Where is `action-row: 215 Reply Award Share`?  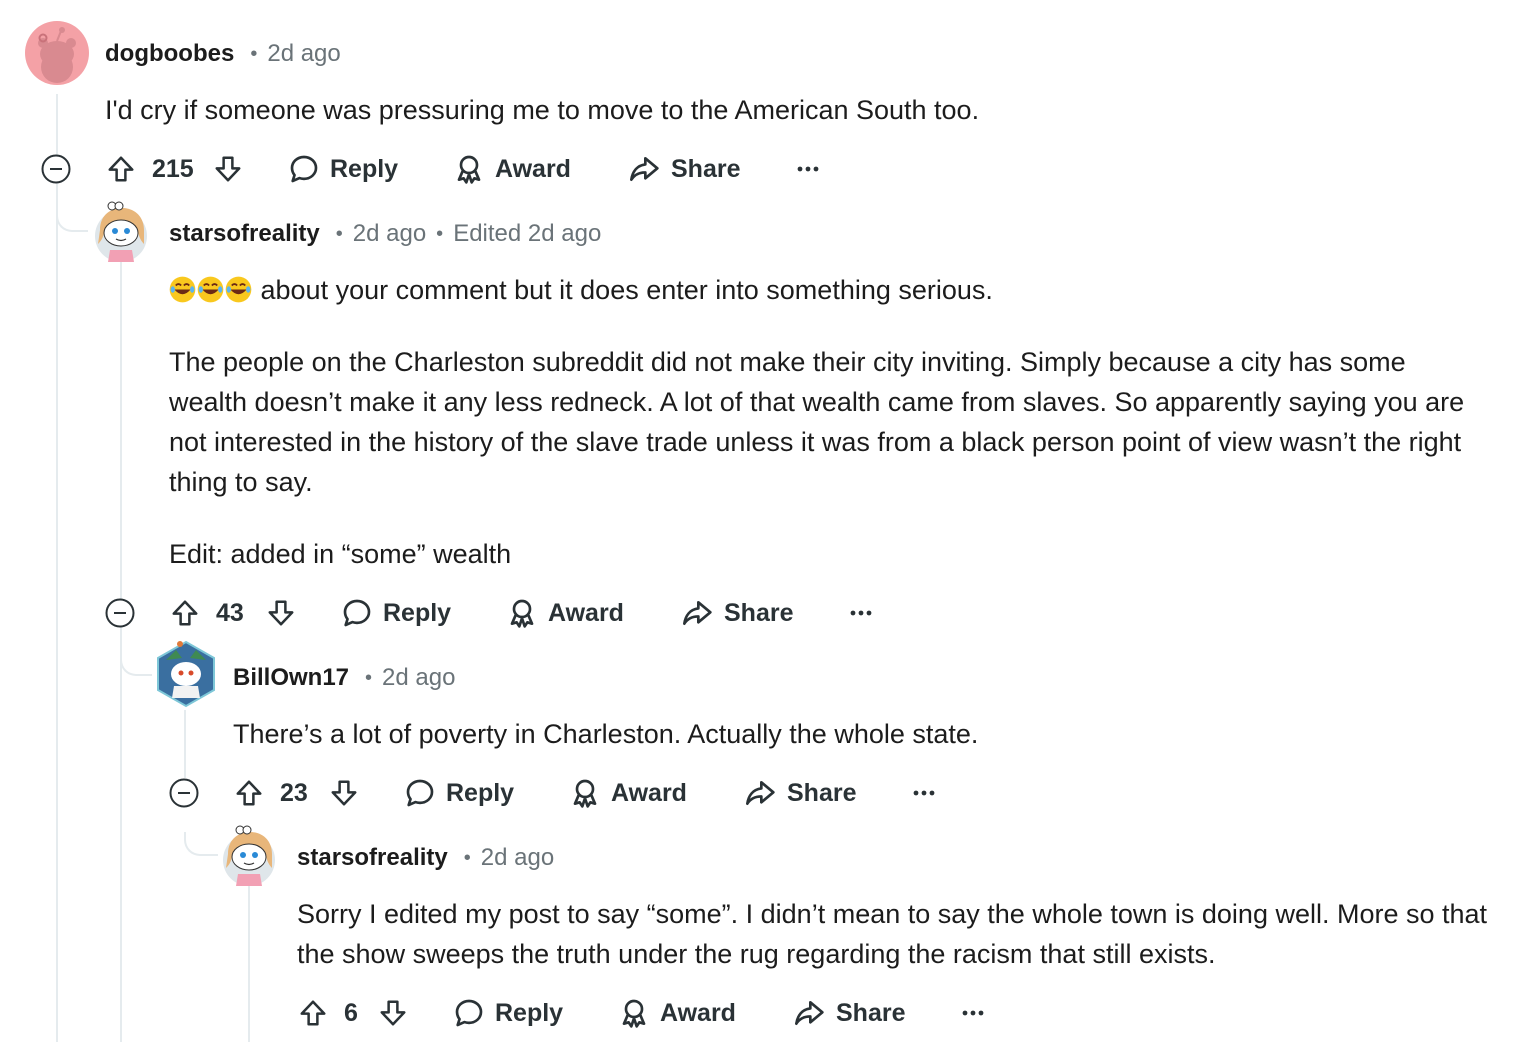
action-row: 215 Reply Award Share is located at coordinates (757, 169).